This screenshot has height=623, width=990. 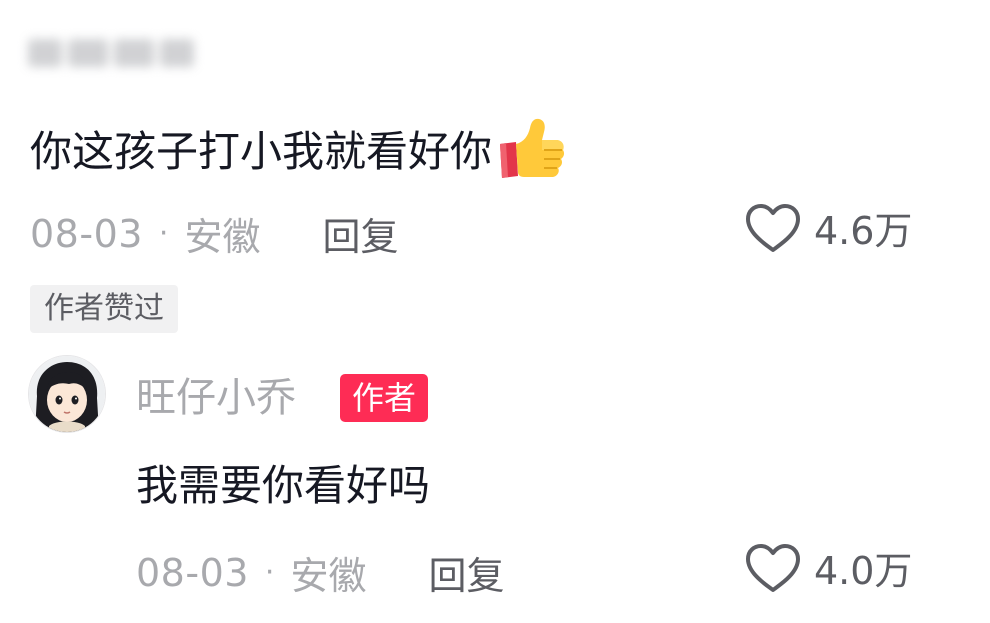 I want to click on reply-body: 我需要你看好吗, so click(x=283, y=486).